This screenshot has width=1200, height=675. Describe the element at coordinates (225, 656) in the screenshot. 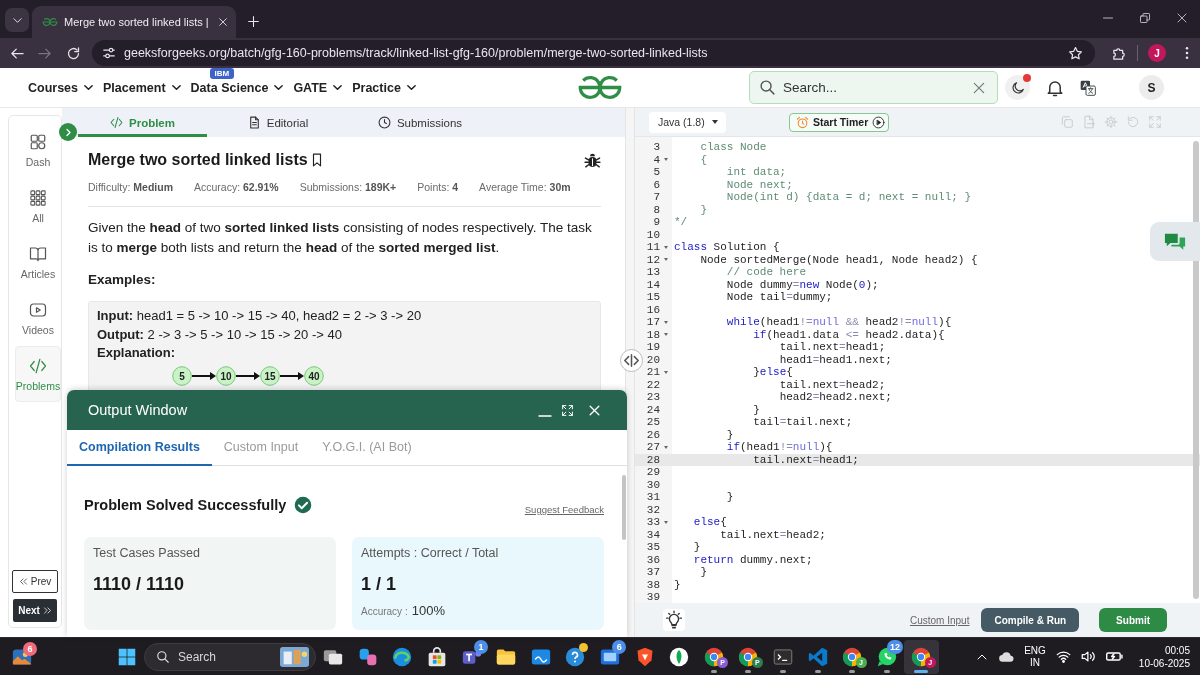

I see `taskbar-search-field: Search` at that location.